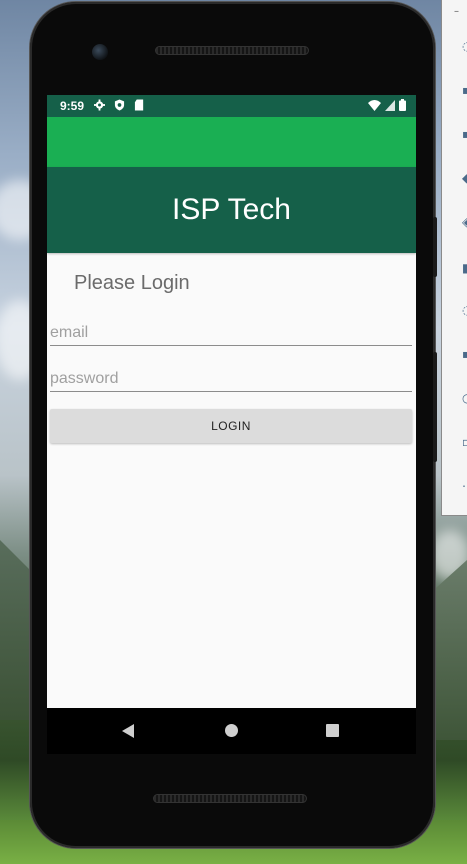 The image size is (467, 864). Describe the element at coordinates (332, 730) in the screenshot. I see `recents-icon` at that location.